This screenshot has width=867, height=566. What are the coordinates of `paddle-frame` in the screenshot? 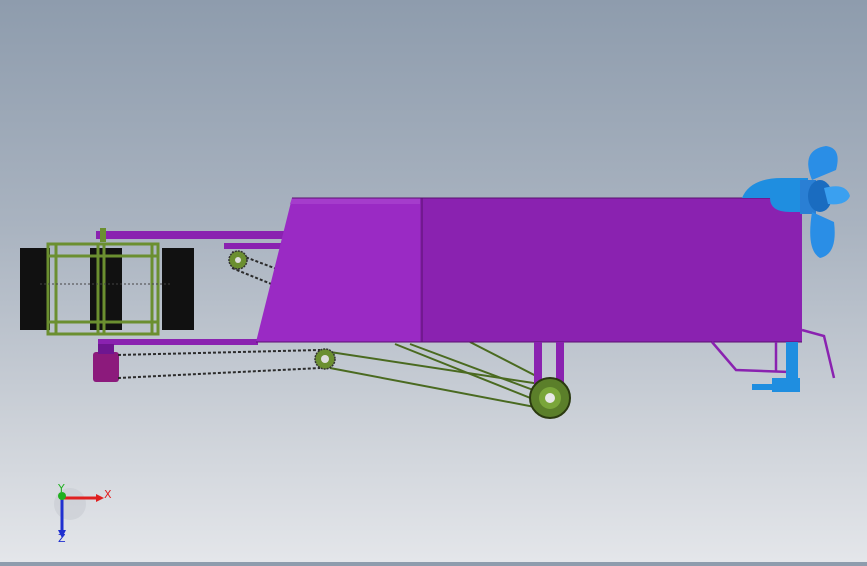 It's located at (103, 289).